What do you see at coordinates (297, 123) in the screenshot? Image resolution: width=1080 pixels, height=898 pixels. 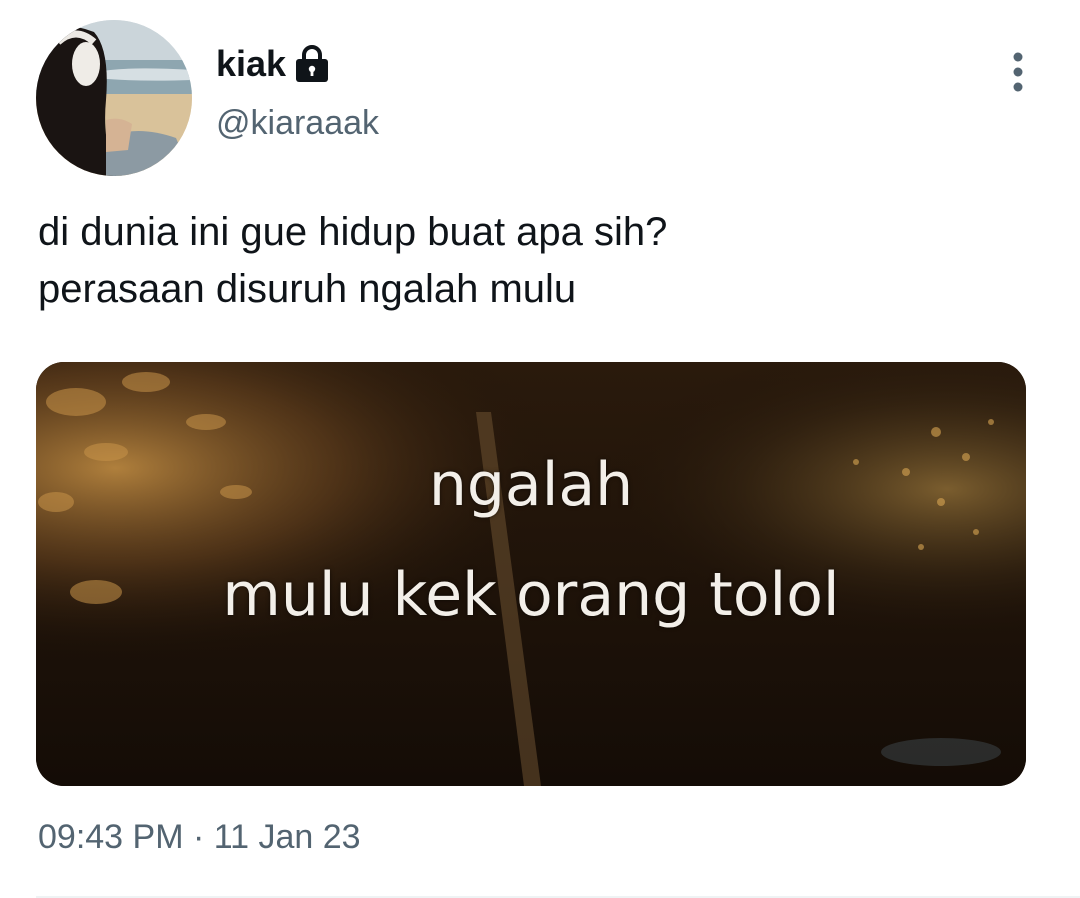 I see `author-handle: @kiaraaak` at bounding box center [297, 123].